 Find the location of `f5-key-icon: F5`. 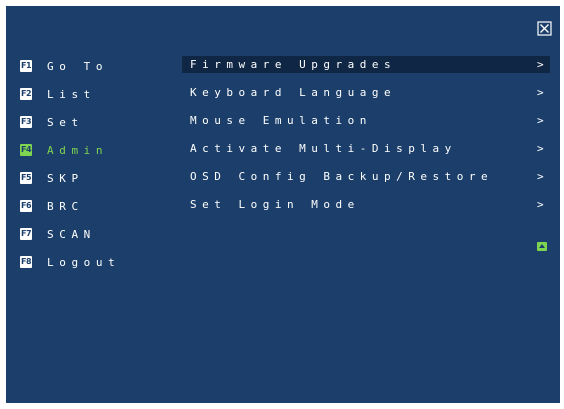

f5-key-icon: F5 is located at coordinates (26, 178).